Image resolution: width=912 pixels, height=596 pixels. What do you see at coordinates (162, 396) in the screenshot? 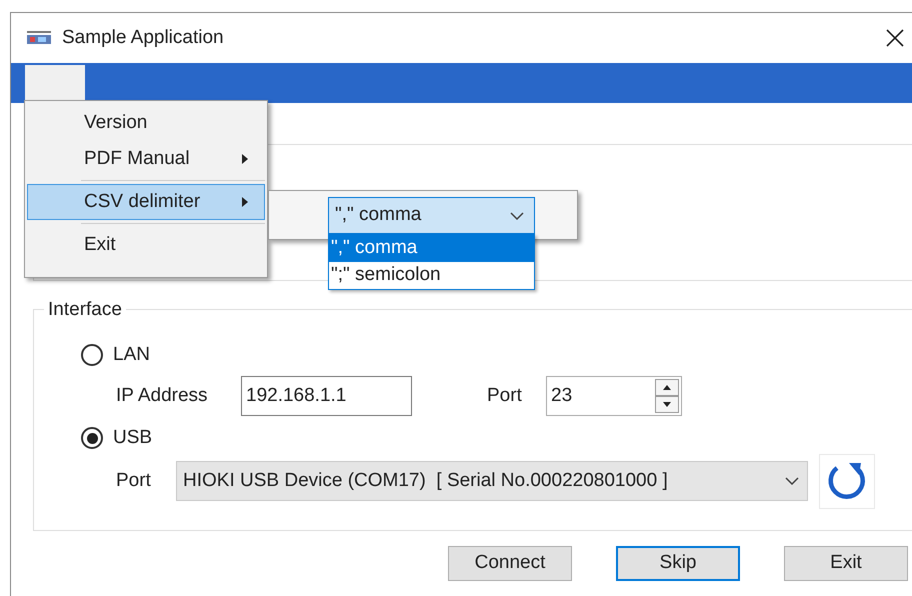
I see `ip-address-label: IP Address` at bounding box center [162, 396].